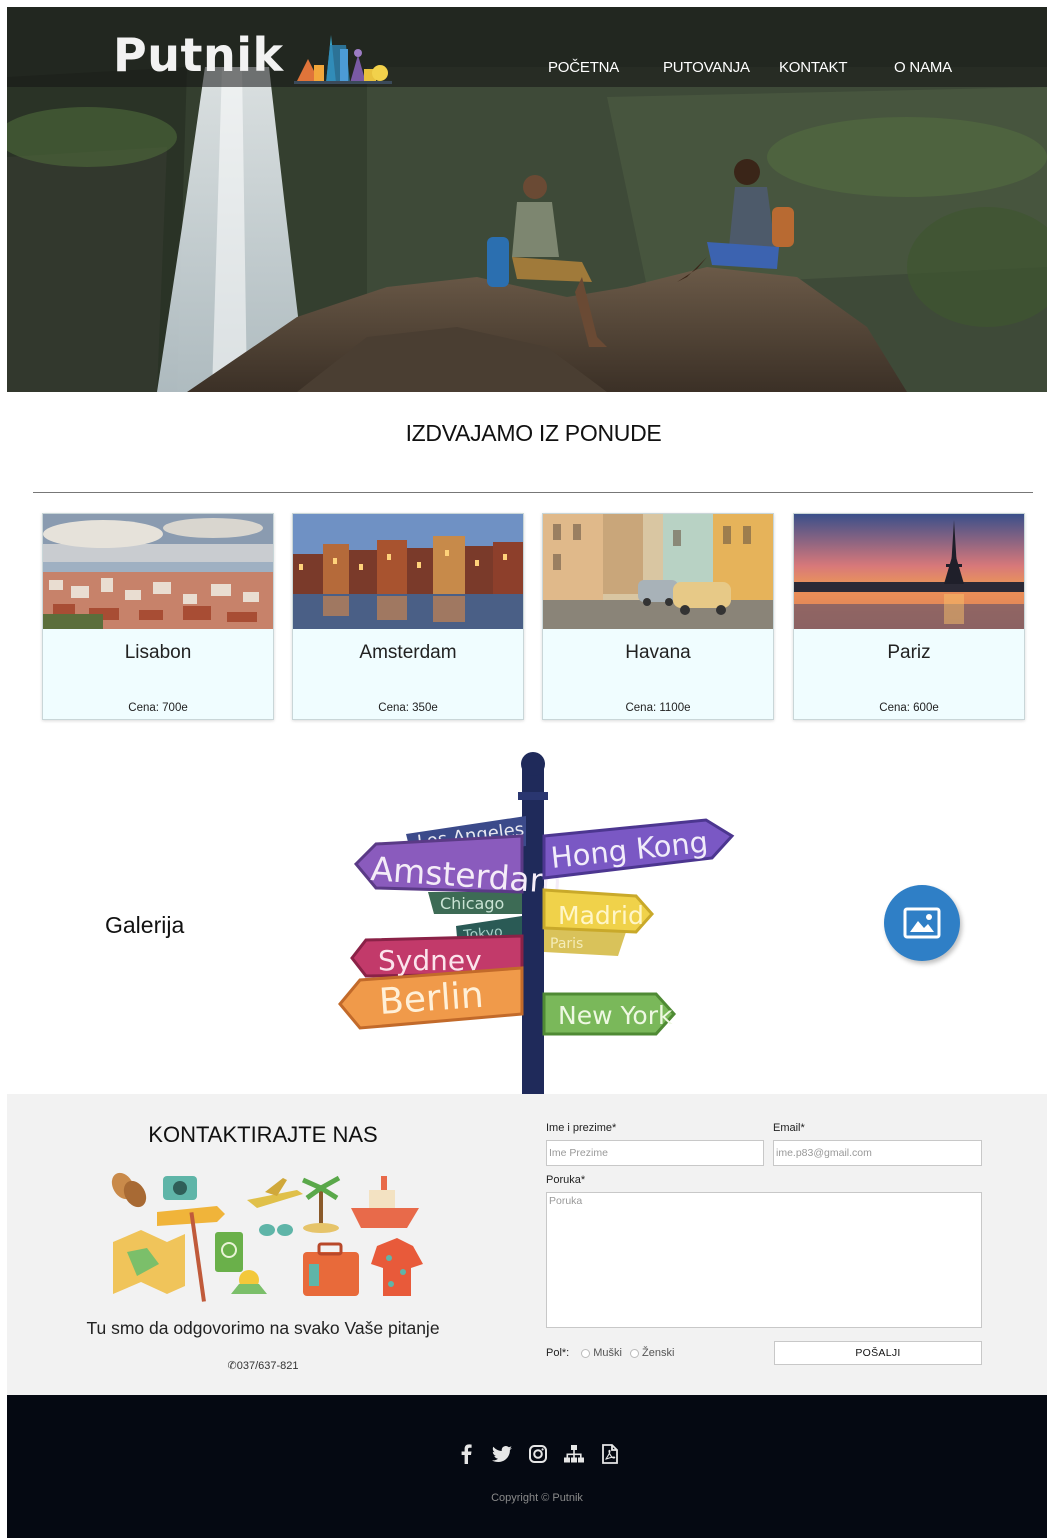 Image resolution: width=1047 pixels, height=1538 pixels. I want to click on logo: Putnik, so click(252, 55).